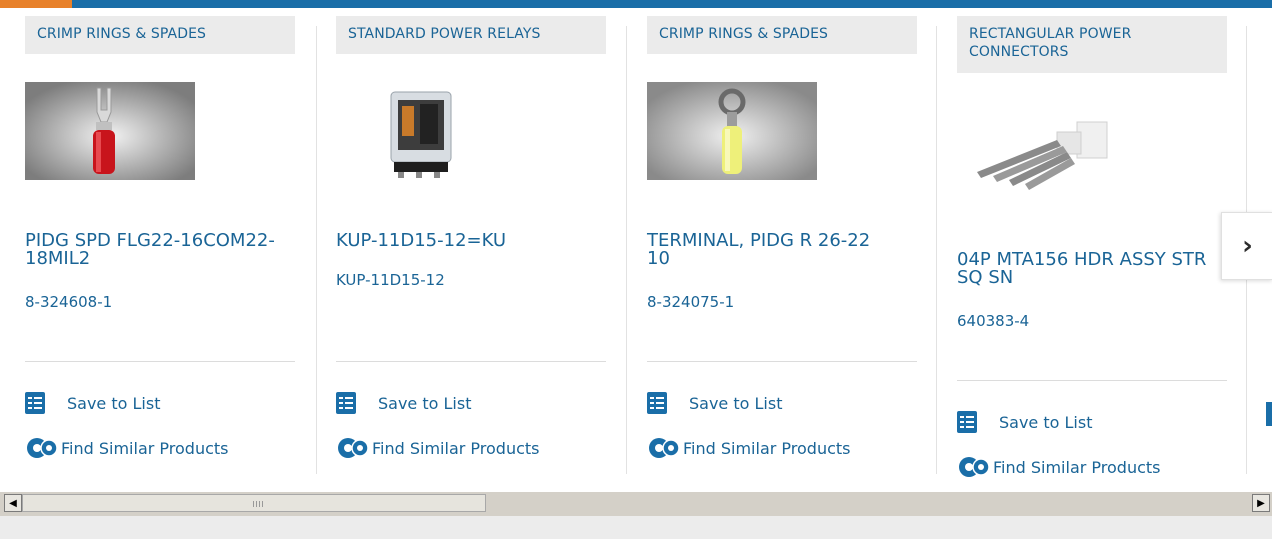 This screenshot has height=539, width=1272. I want to click on arrow-right-icon: ▶, so click(1261, 503).